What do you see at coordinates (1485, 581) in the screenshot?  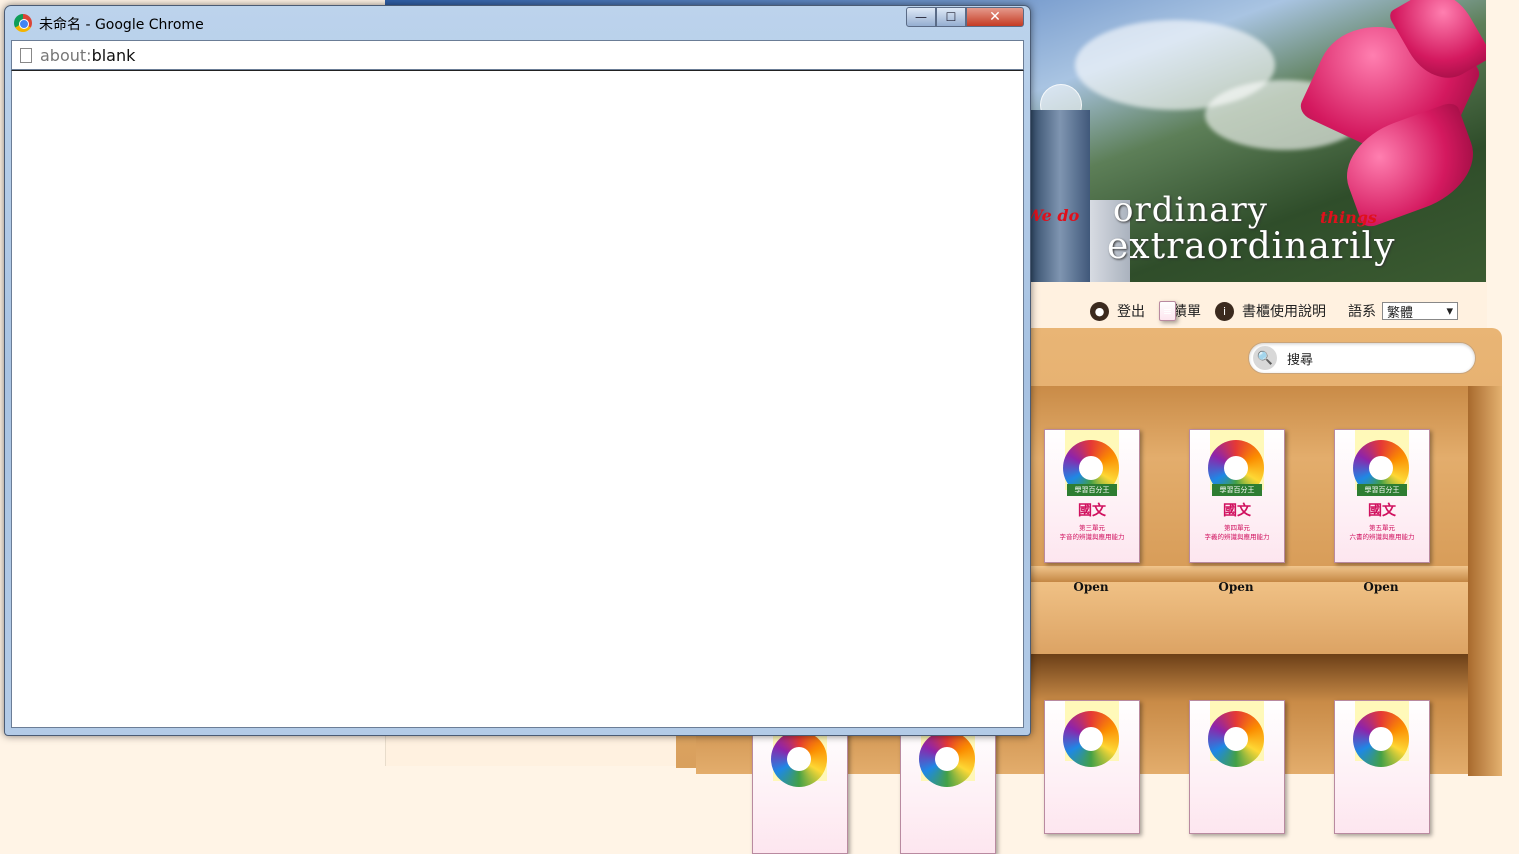 I see `shelf-side` at bounding box center [1485, 581].